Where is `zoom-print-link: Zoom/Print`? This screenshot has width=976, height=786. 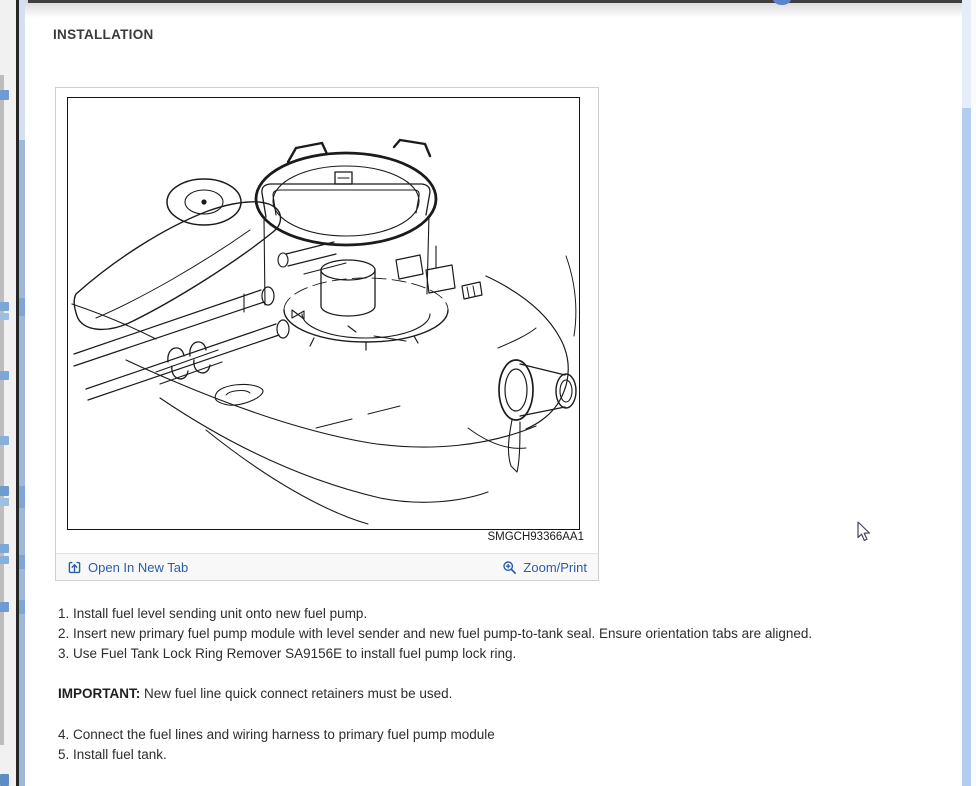
zoom-print-link: Zoom/Print is located at coordinates (544, 567).